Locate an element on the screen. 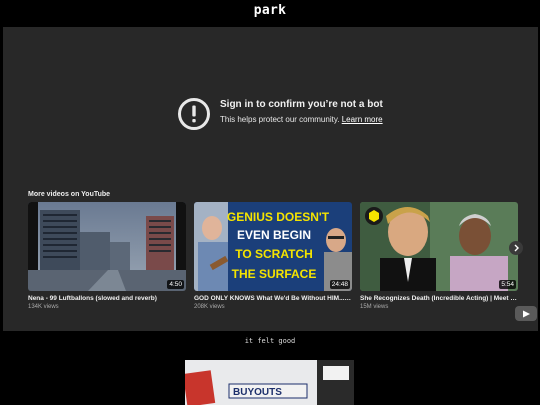 The height and width of the screenshot is (405, 540). youtube-logo-icon is located at coordinates (526, 313).